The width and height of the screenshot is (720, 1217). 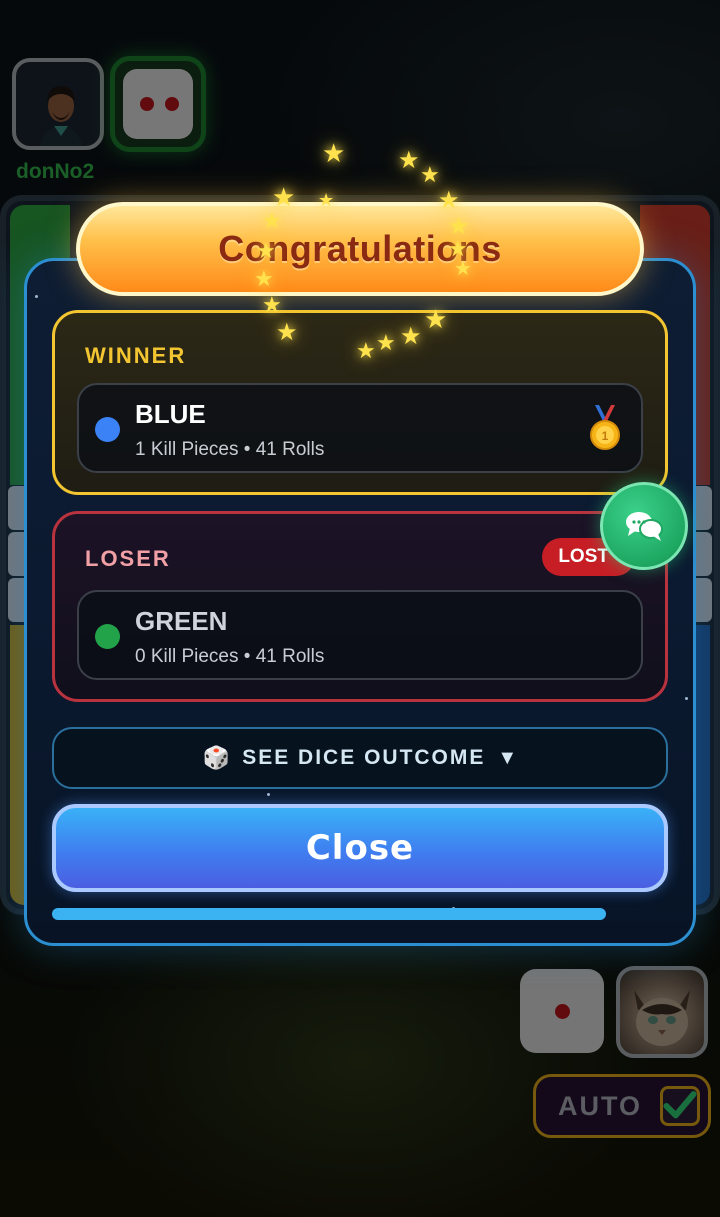 I want to click on close-label: Close, so click(x=360, y=848).